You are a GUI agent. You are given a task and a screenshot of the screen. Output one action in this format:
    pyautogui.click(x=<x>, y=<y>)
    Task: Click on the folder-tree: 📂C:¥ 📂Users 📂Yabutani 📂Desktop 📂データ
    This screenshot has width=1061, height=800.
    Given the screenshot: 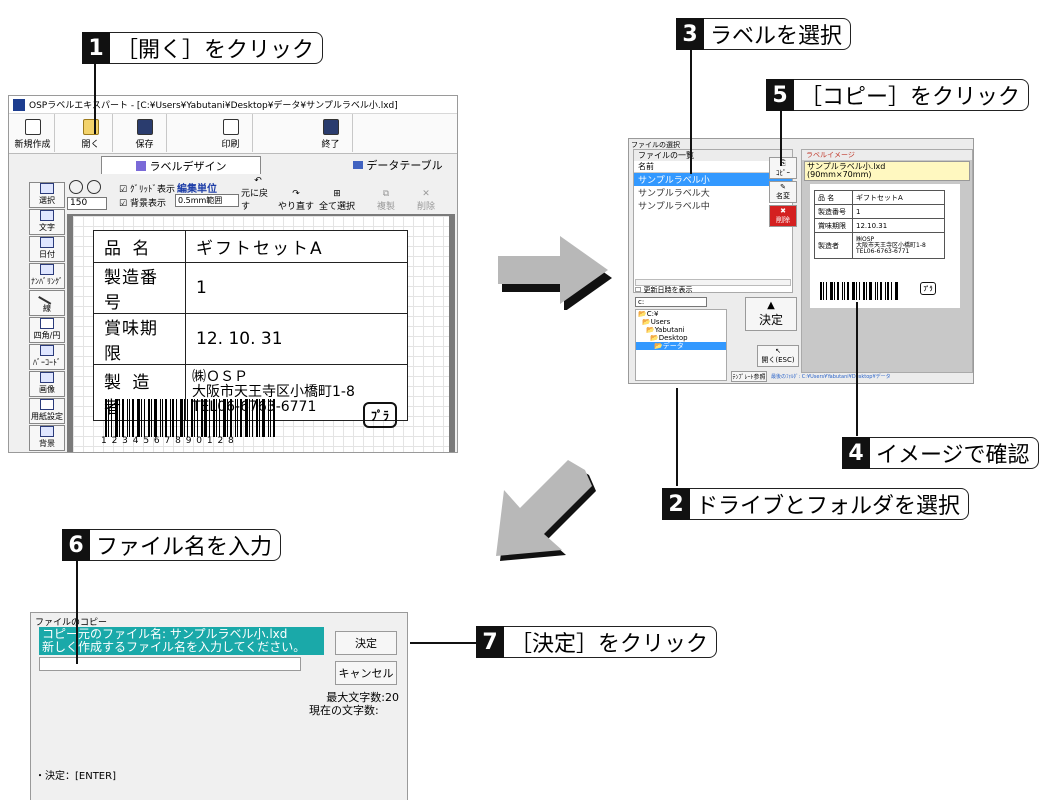 What is the action you would take?
    pyautogui.click(x=681, y=345)
    